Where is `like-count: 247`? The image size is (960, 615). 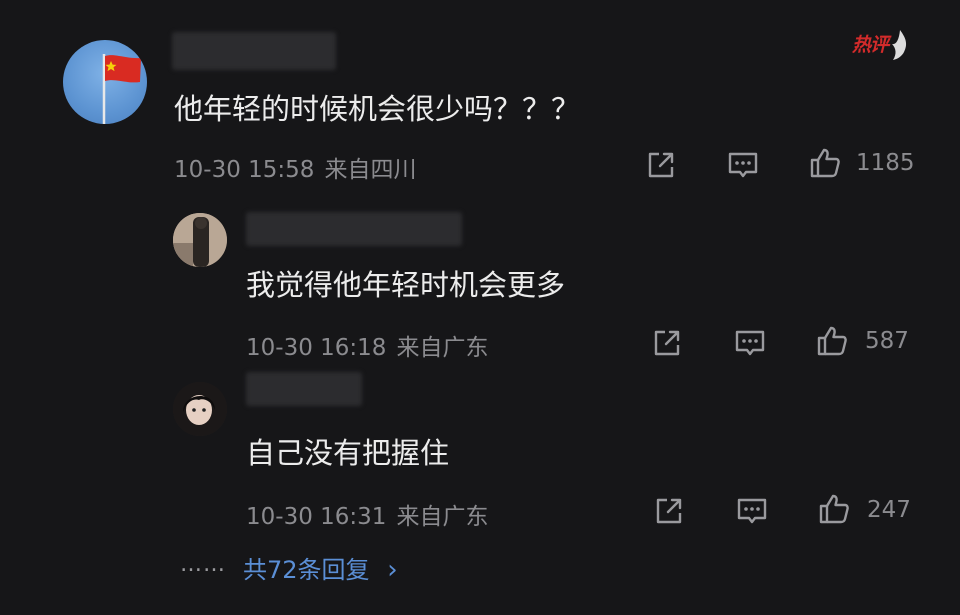 like-count: 247 is located at coordinates (889, 510).